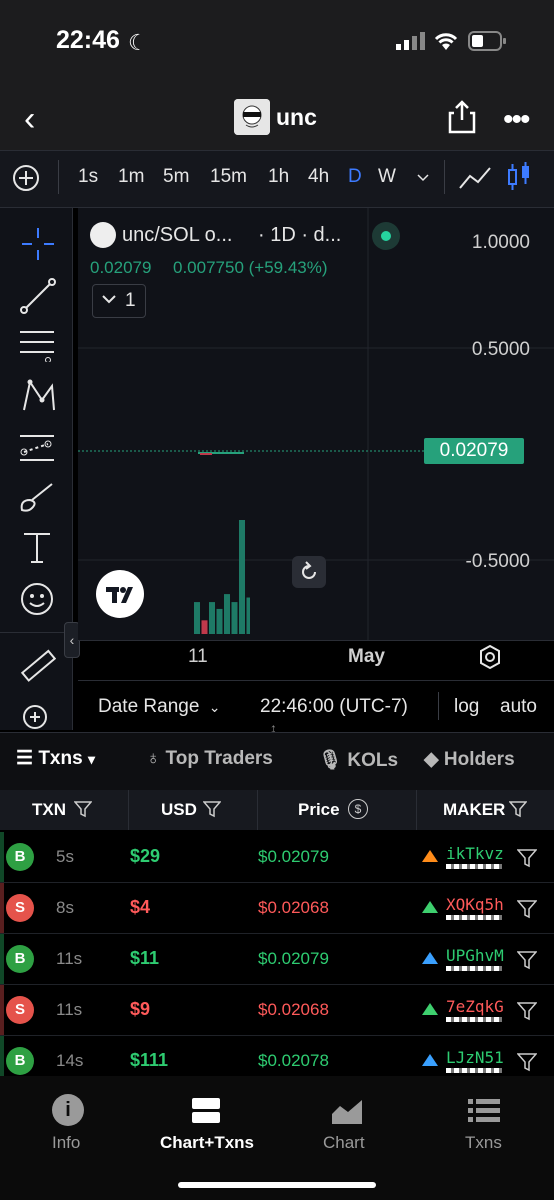  I want to click on tf-4h: 4h, so click(318, 177).